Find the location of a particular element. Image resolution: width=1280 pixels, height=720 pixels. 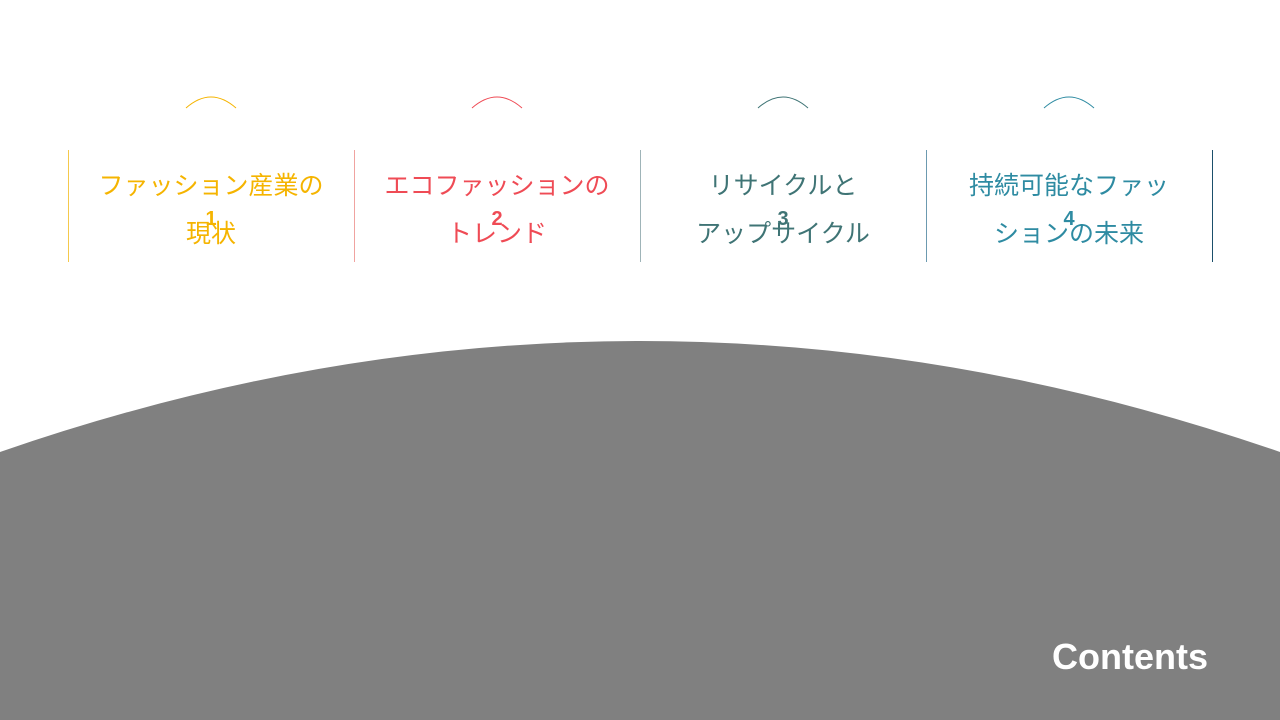

agenda-item-2: 2 エコファッションの トレンド is located at coordinates (497, 177).